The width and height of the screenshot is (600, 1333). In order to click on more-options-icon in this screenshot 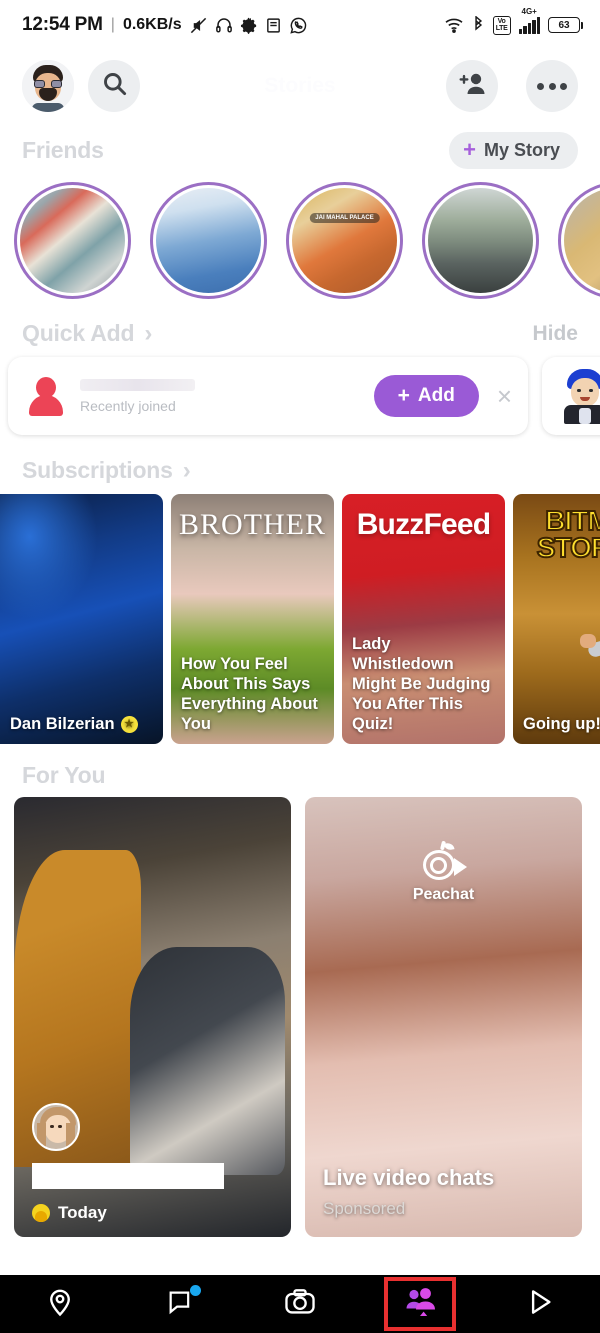, I will do `click(552, 86)`.